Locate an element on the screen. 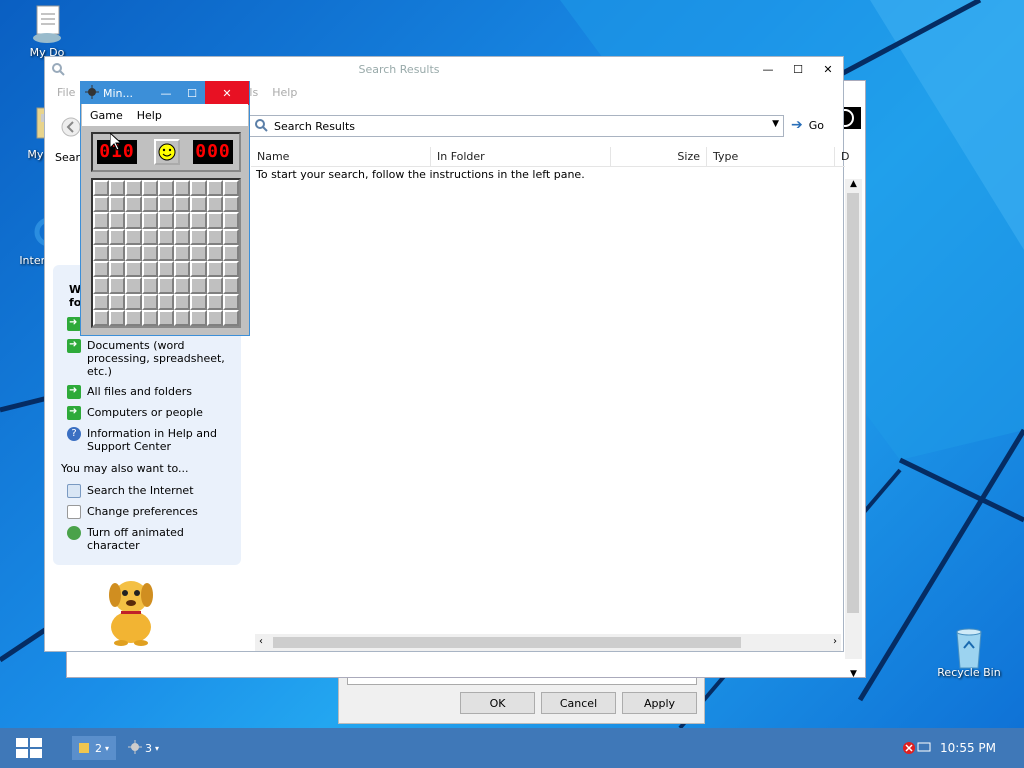 The width and height of the screenshot is (1024, 768). menu-game: Game is located at coordinates (106, 115).